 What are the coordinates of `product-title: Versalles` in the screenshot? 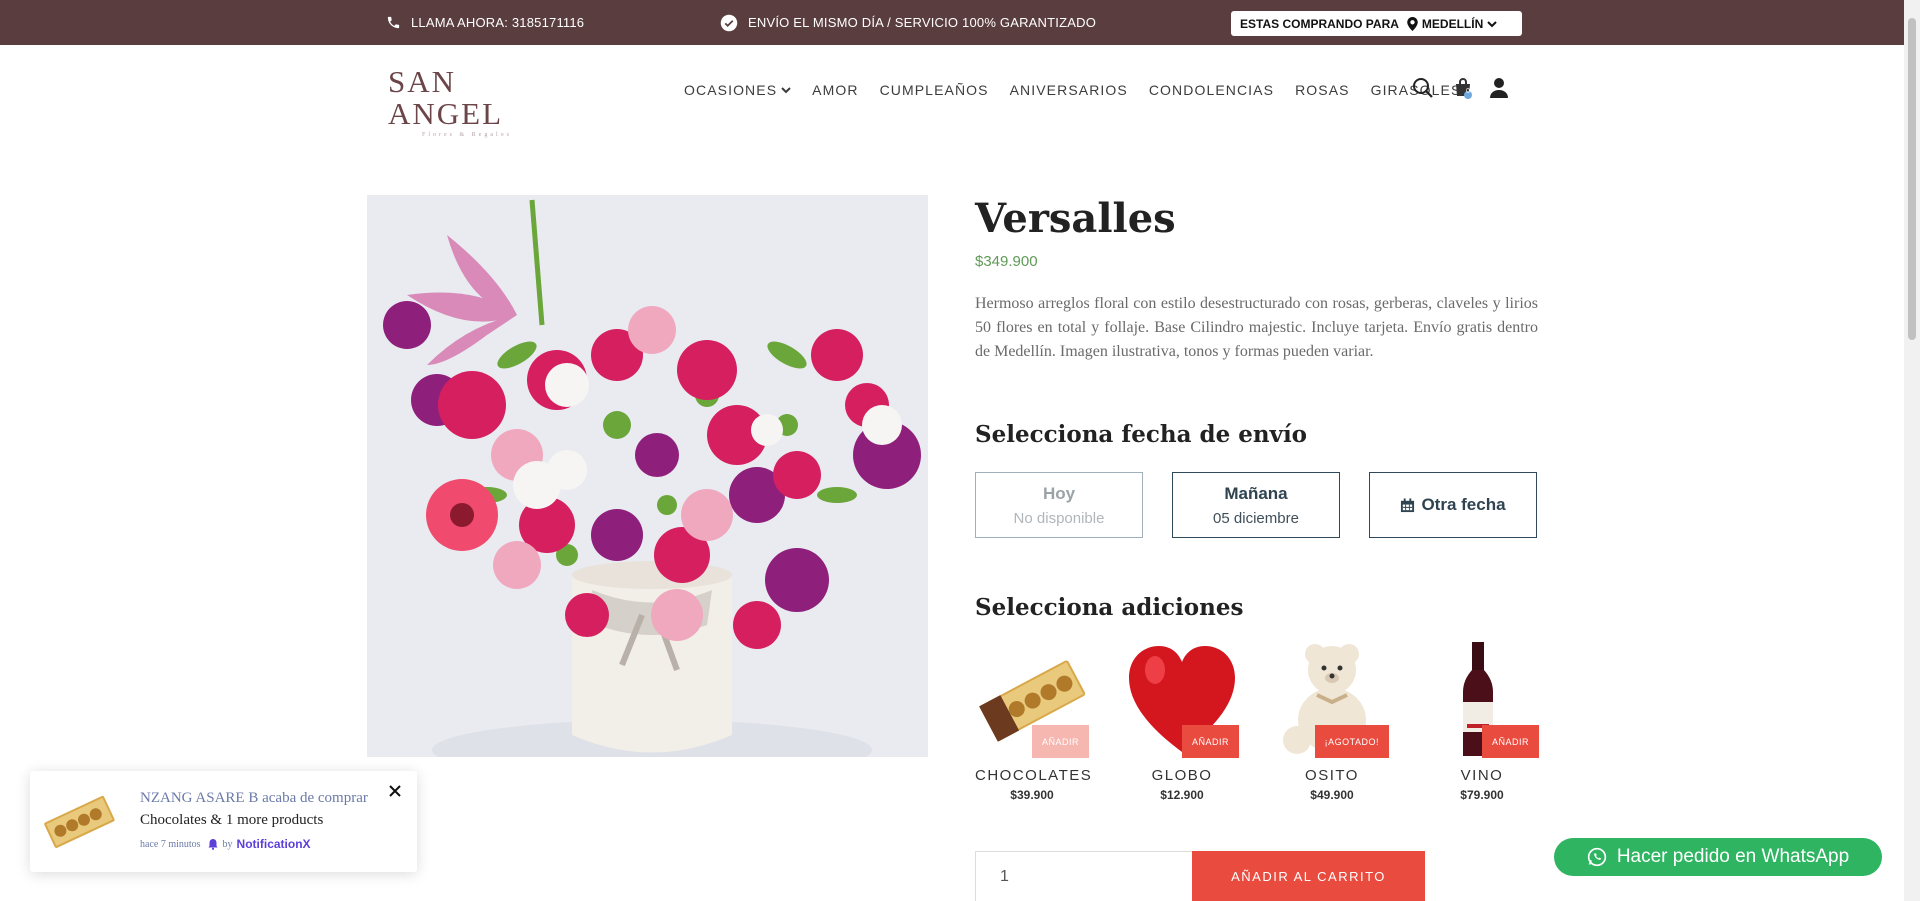 It's located at (1075, 218).